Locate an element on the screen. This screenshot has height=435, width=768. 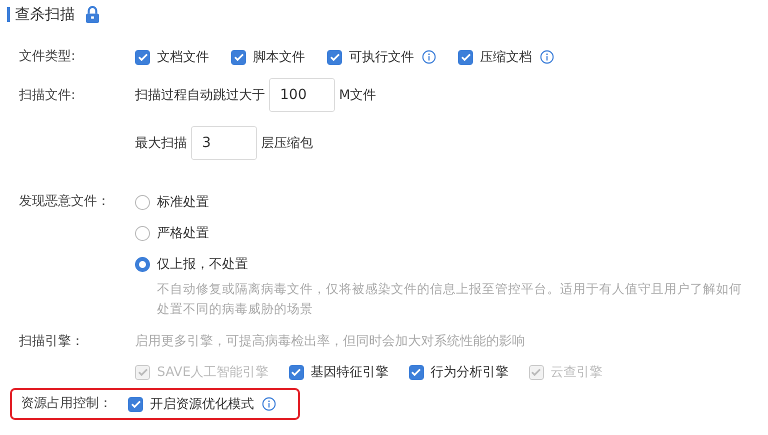
size-input: 100 is located at coordinates (302, 95).